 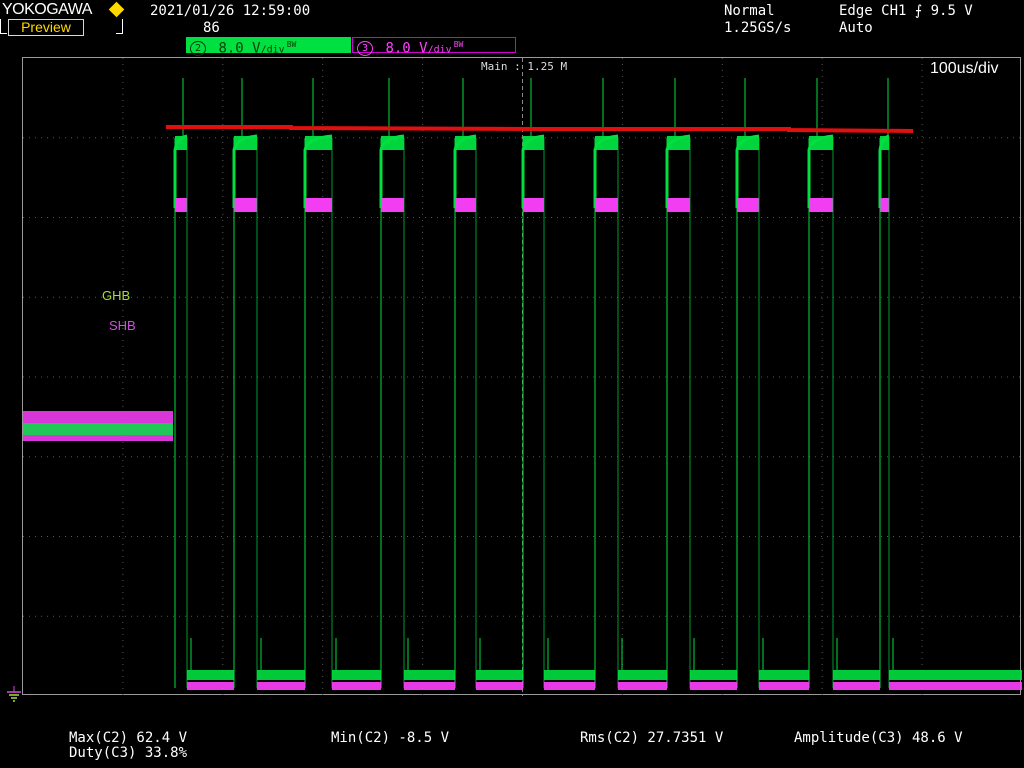 I want to click on status-diamond-icon, so click(x=116, y=9).